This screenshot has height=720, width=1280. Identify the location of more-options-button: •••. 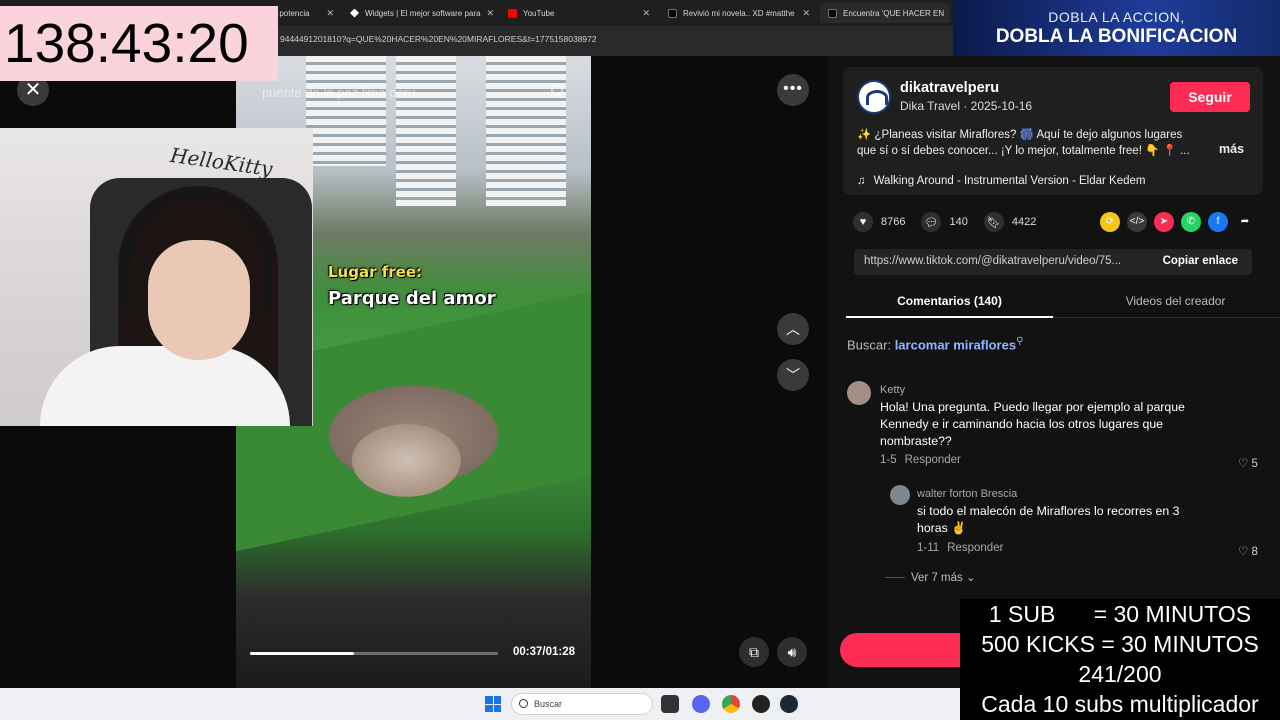
(793, 90).